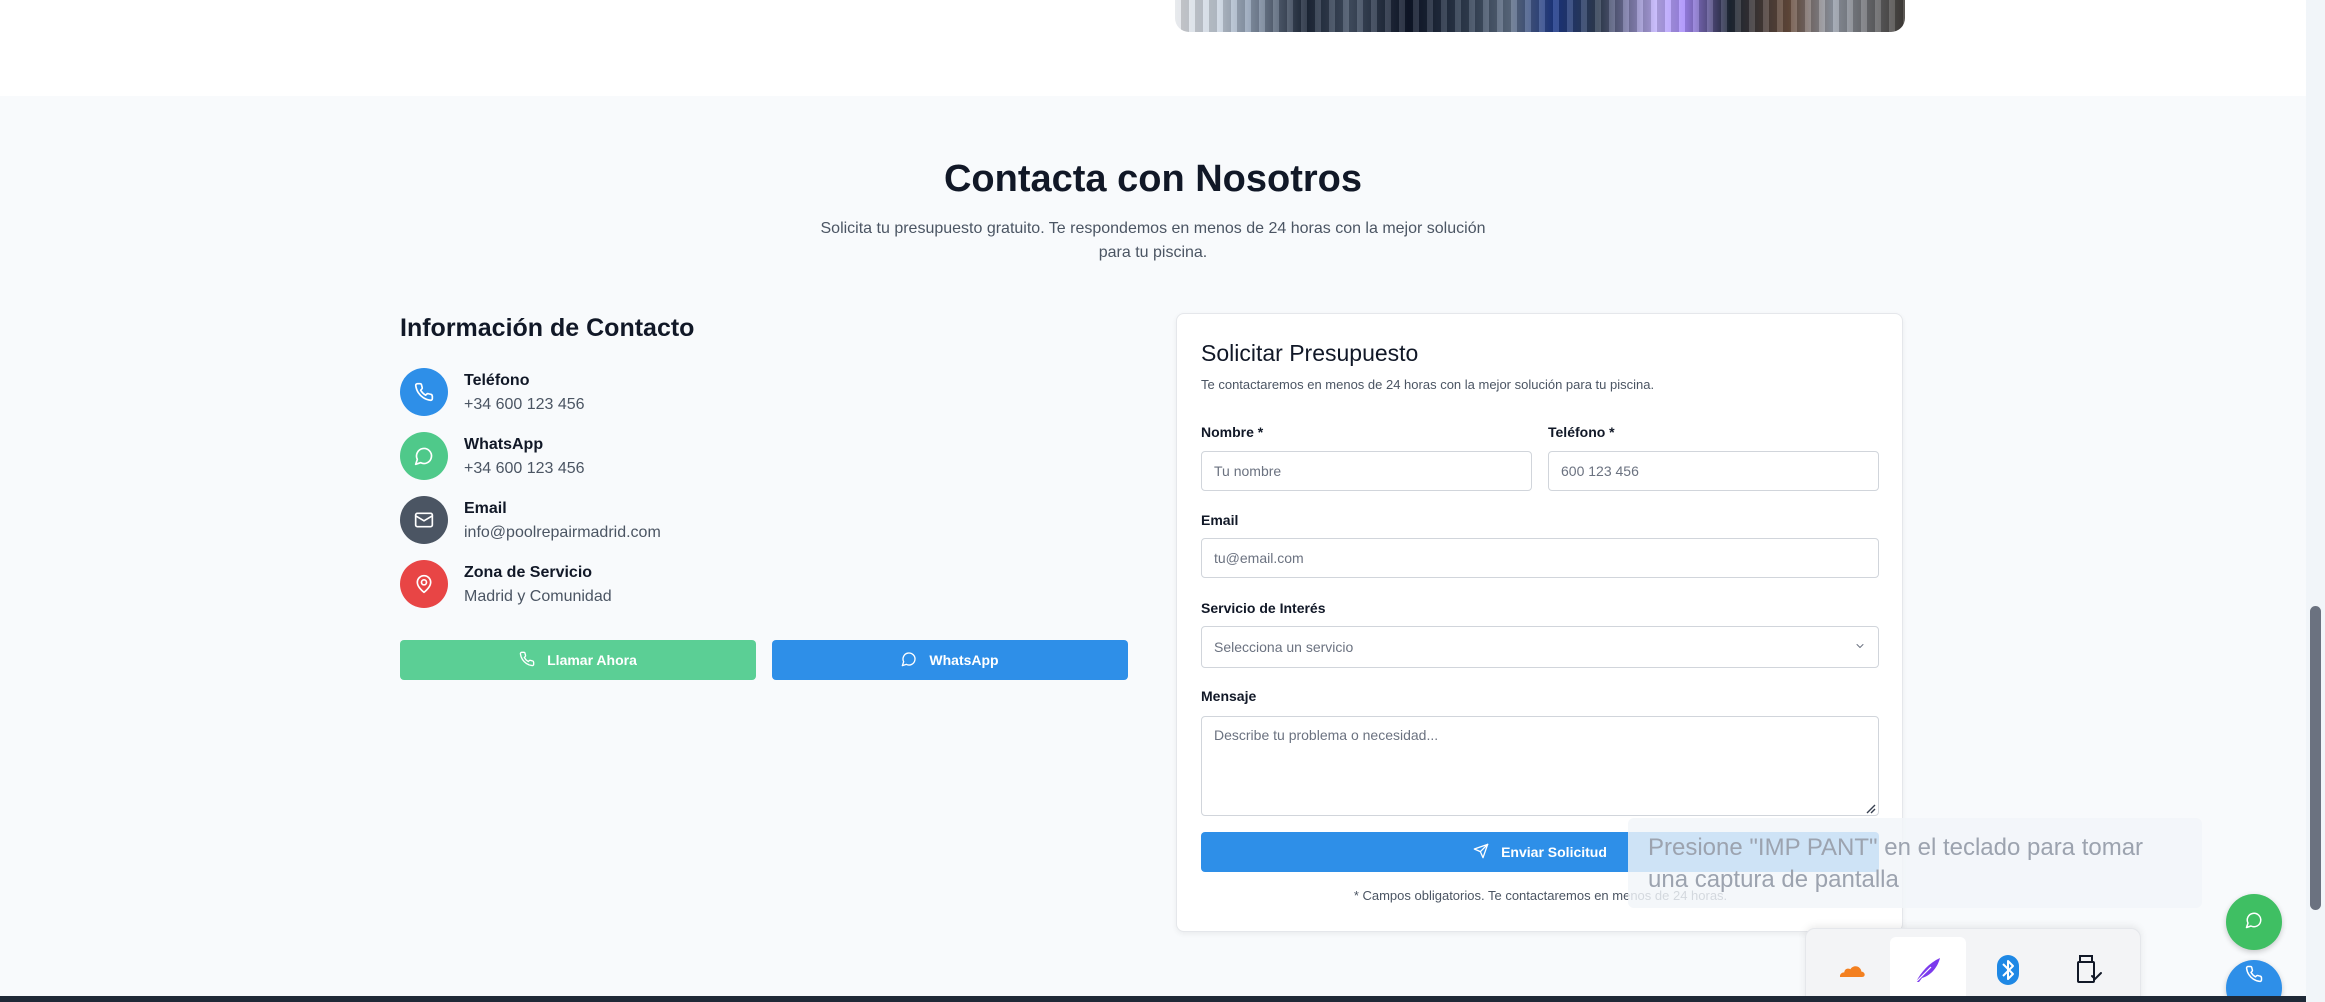 The width and height of the screenshot is (2325, 1002). I want to click on whatsapp-button: WhatsApp, so click(950, 660).